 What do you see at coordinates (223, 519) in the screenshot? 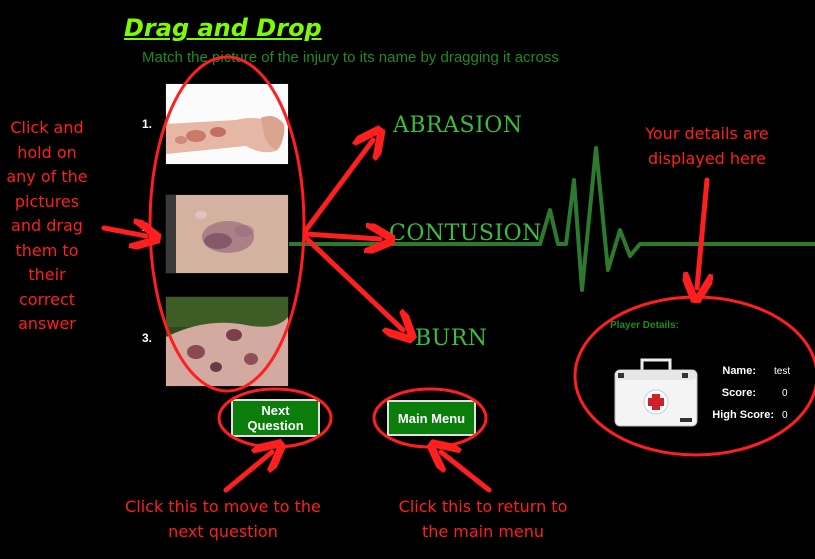
I see `annotation-next-question: Click this to move to the next question` at bounding box center [223, 519].